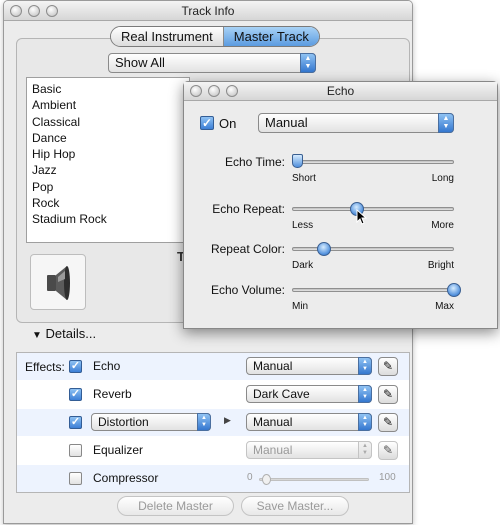 The image size is (500, 525). What do you see at coordinates (300, 306) in the screenshot?
I see `slider-min-label: Min` at bounding box center [300, 306].